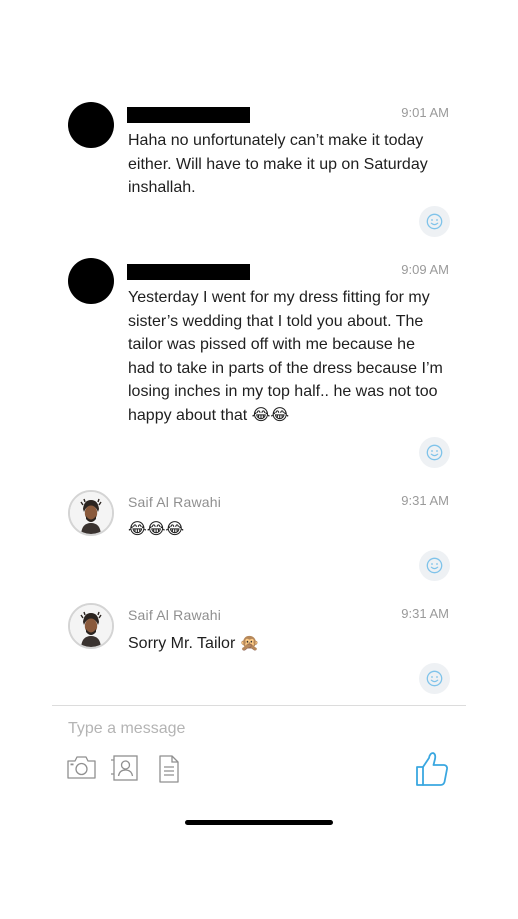 The image size is (518, 919). I want to click on contact-button, so click(125, 770).